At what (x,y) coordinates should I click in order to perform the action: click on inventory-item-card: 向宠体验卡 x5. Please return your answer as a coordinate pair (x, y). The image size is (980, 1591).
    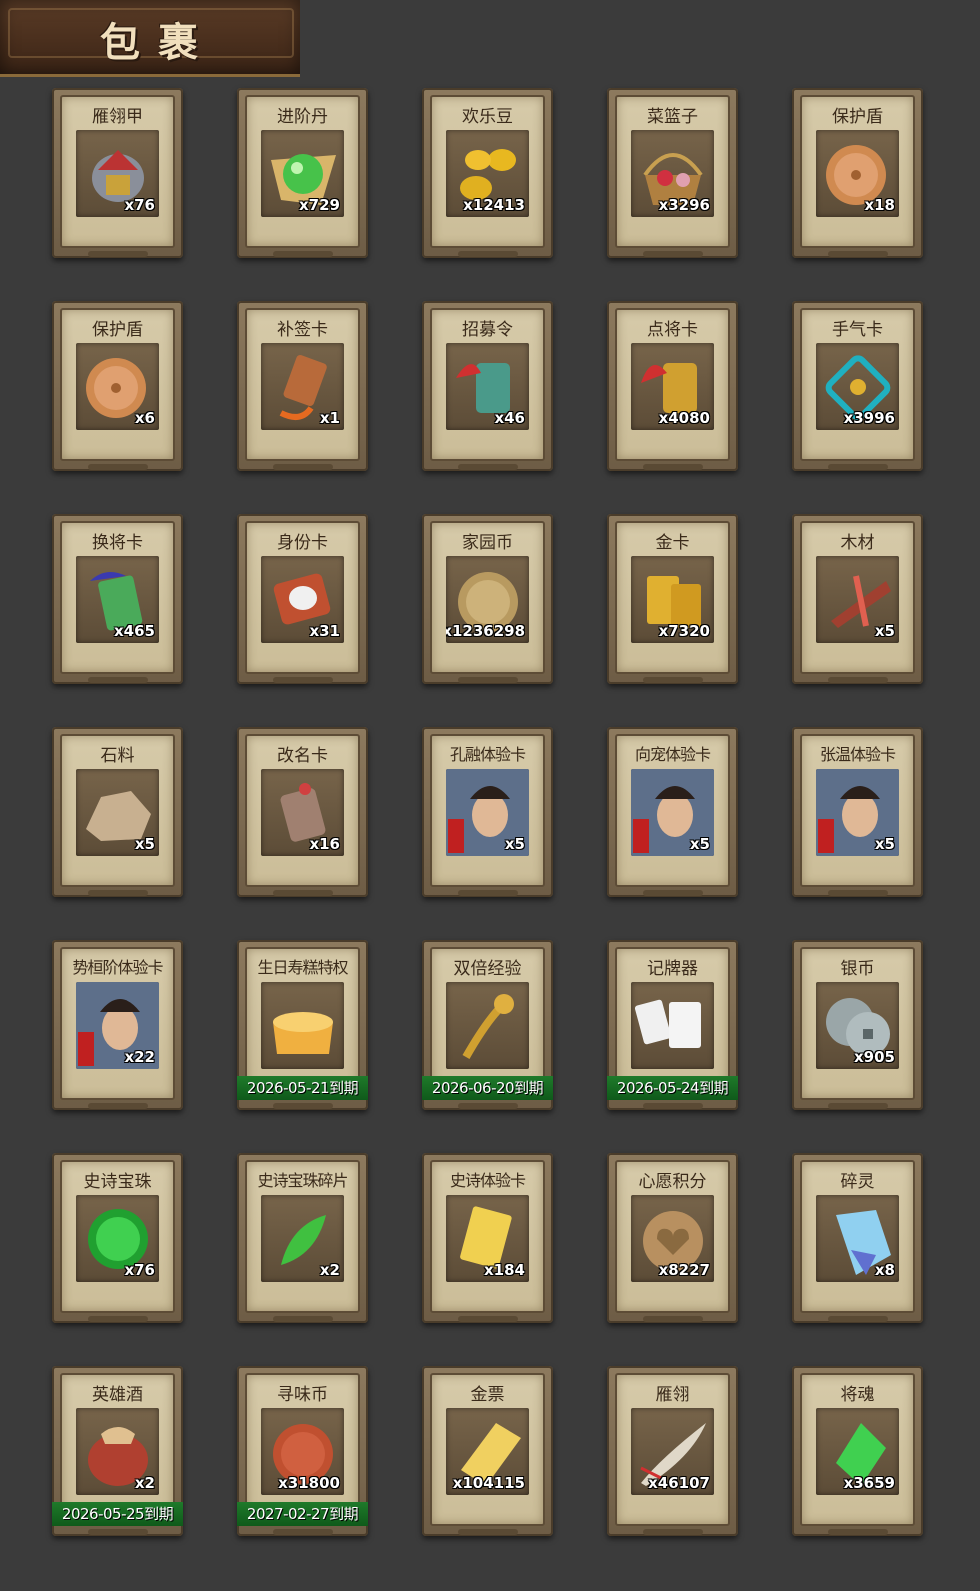
    Looking at the image, I should click on (672, 812).